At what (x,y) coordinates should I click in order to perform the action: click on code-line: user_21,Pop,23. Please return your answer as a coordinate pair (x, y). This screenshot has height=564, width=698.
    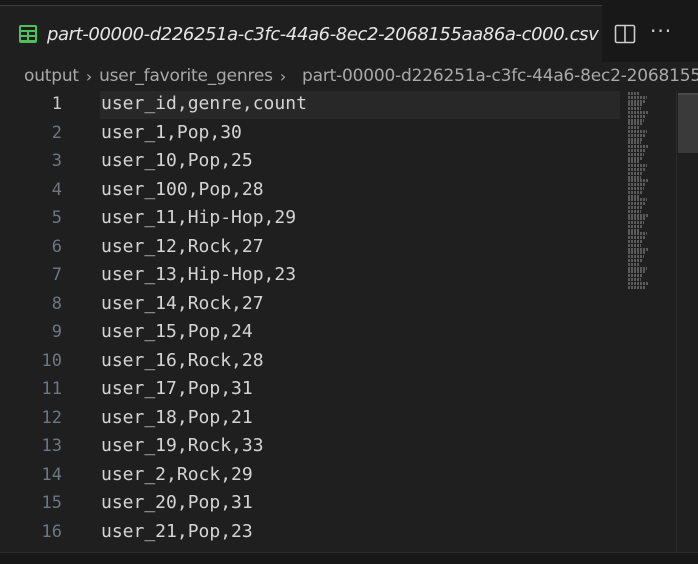
    Looking at the image, I should click on (204, 532).